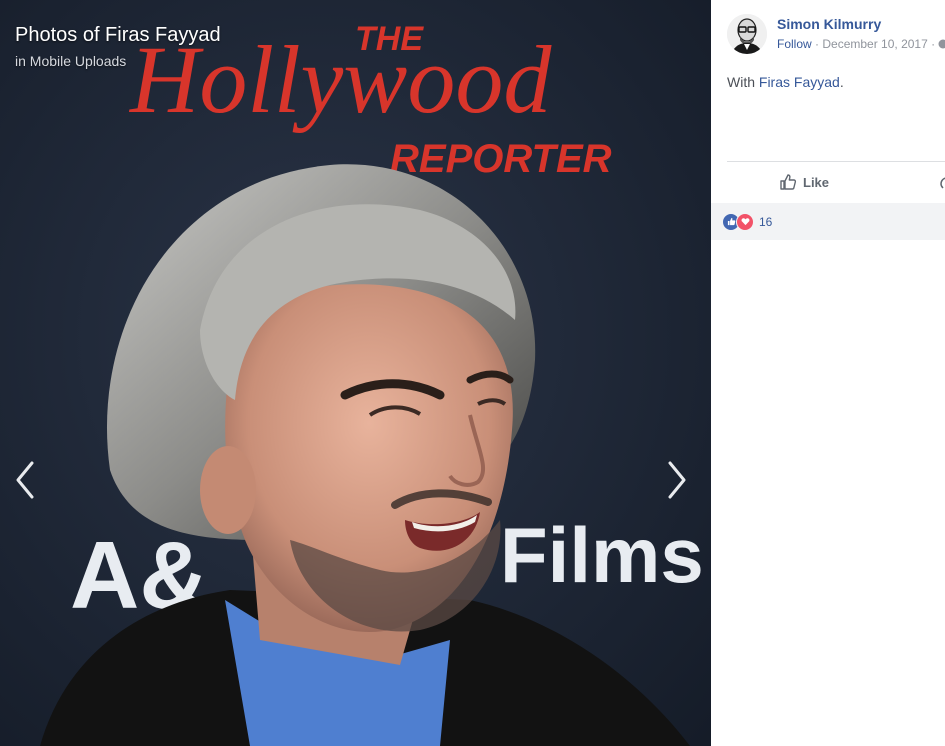 The image size is (945, 746). I want to click on love-reaction-icon, so click(745, 221).